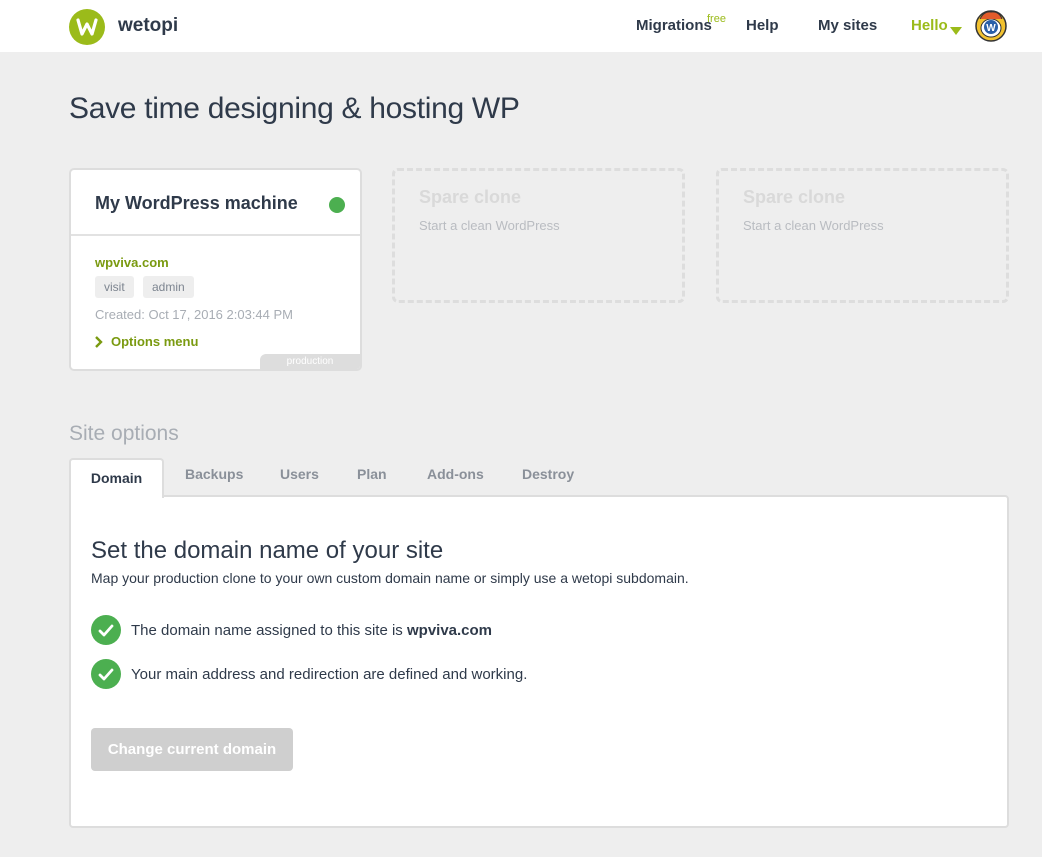  What do you see at coordinates (716, 19) in the screenshot?
I see `migrations-free-badge: free` at bounding box center [716, 19].